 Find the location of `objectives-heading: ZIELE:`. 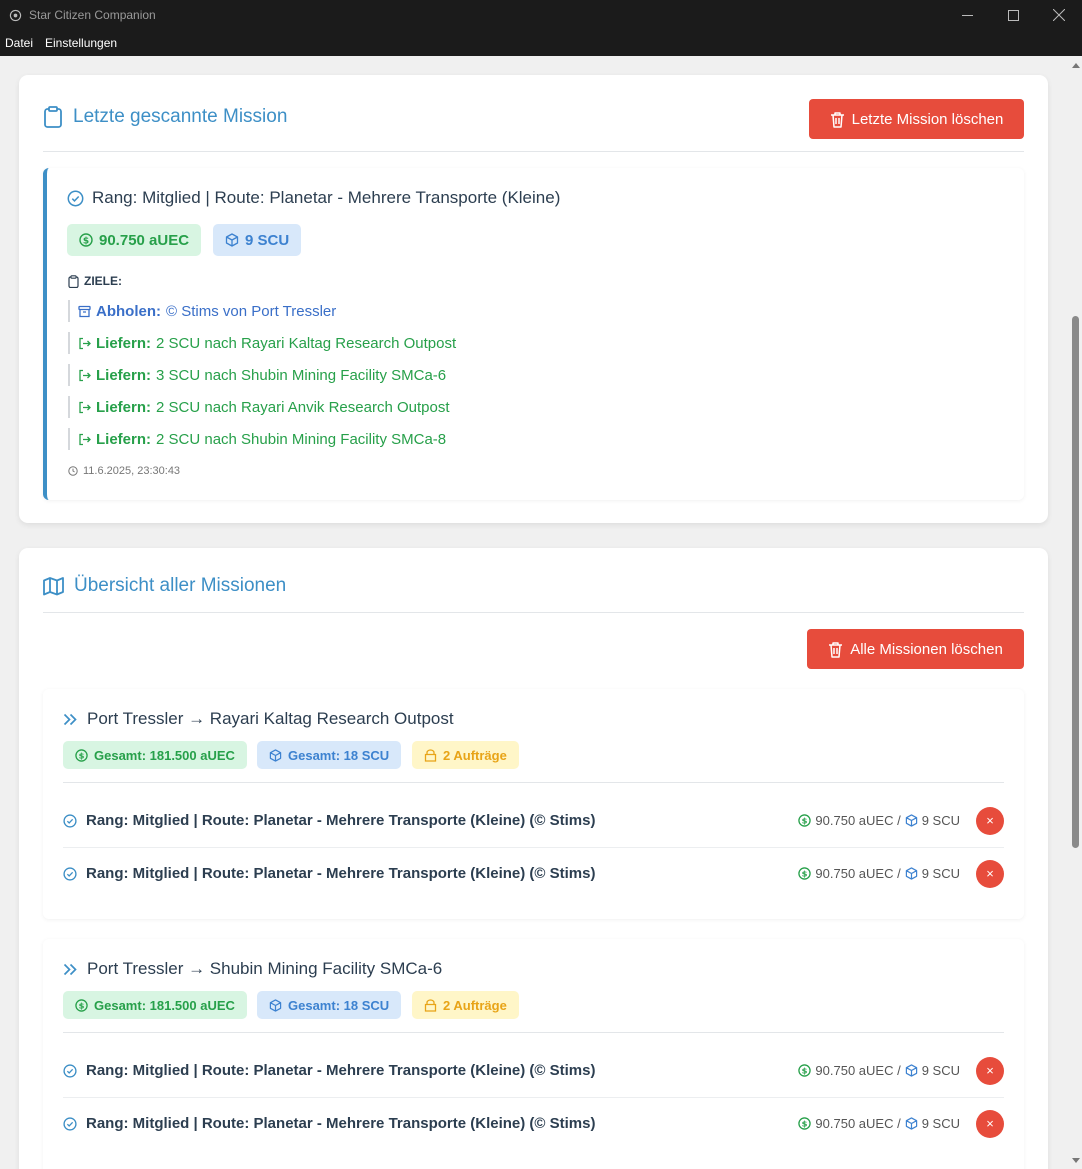

objectives-heading: ZIELE: is located at coordinates (95, 281).